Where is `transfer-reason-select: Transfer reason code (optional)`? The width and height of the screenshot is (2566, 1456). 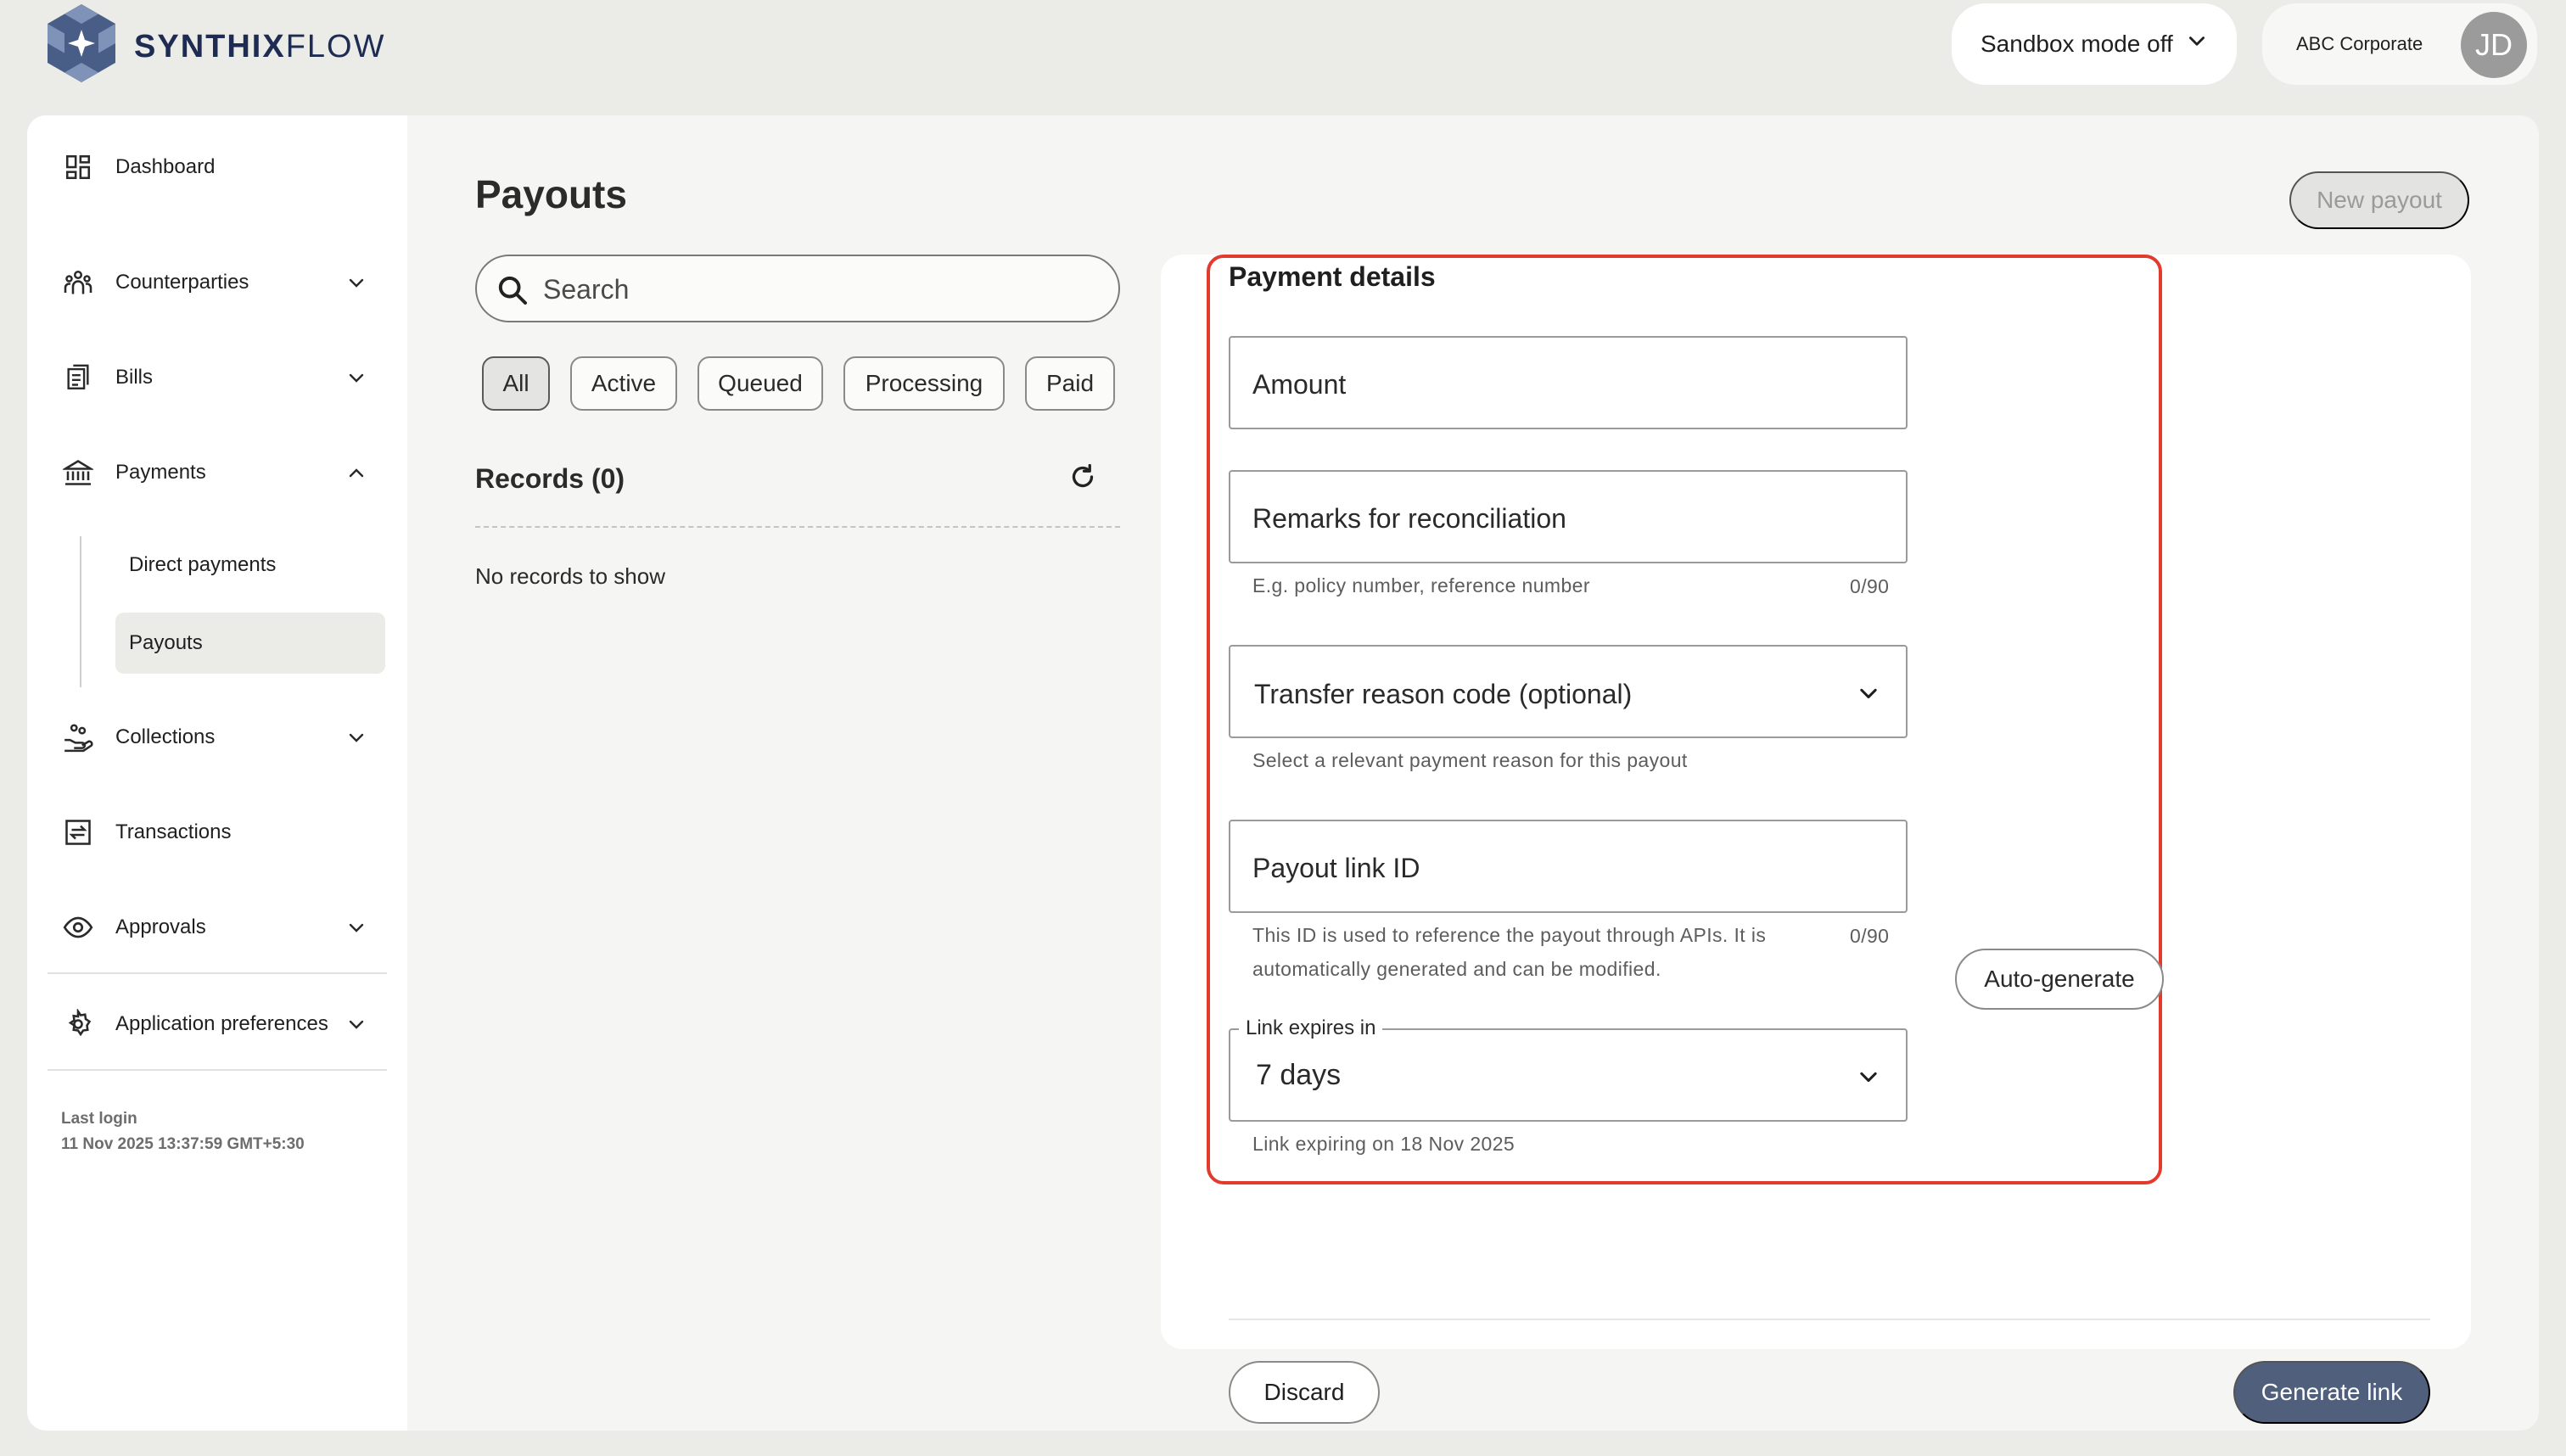
transfer-reason-select: Transfer reason code (optional) is located at coordinates (1568, 691).